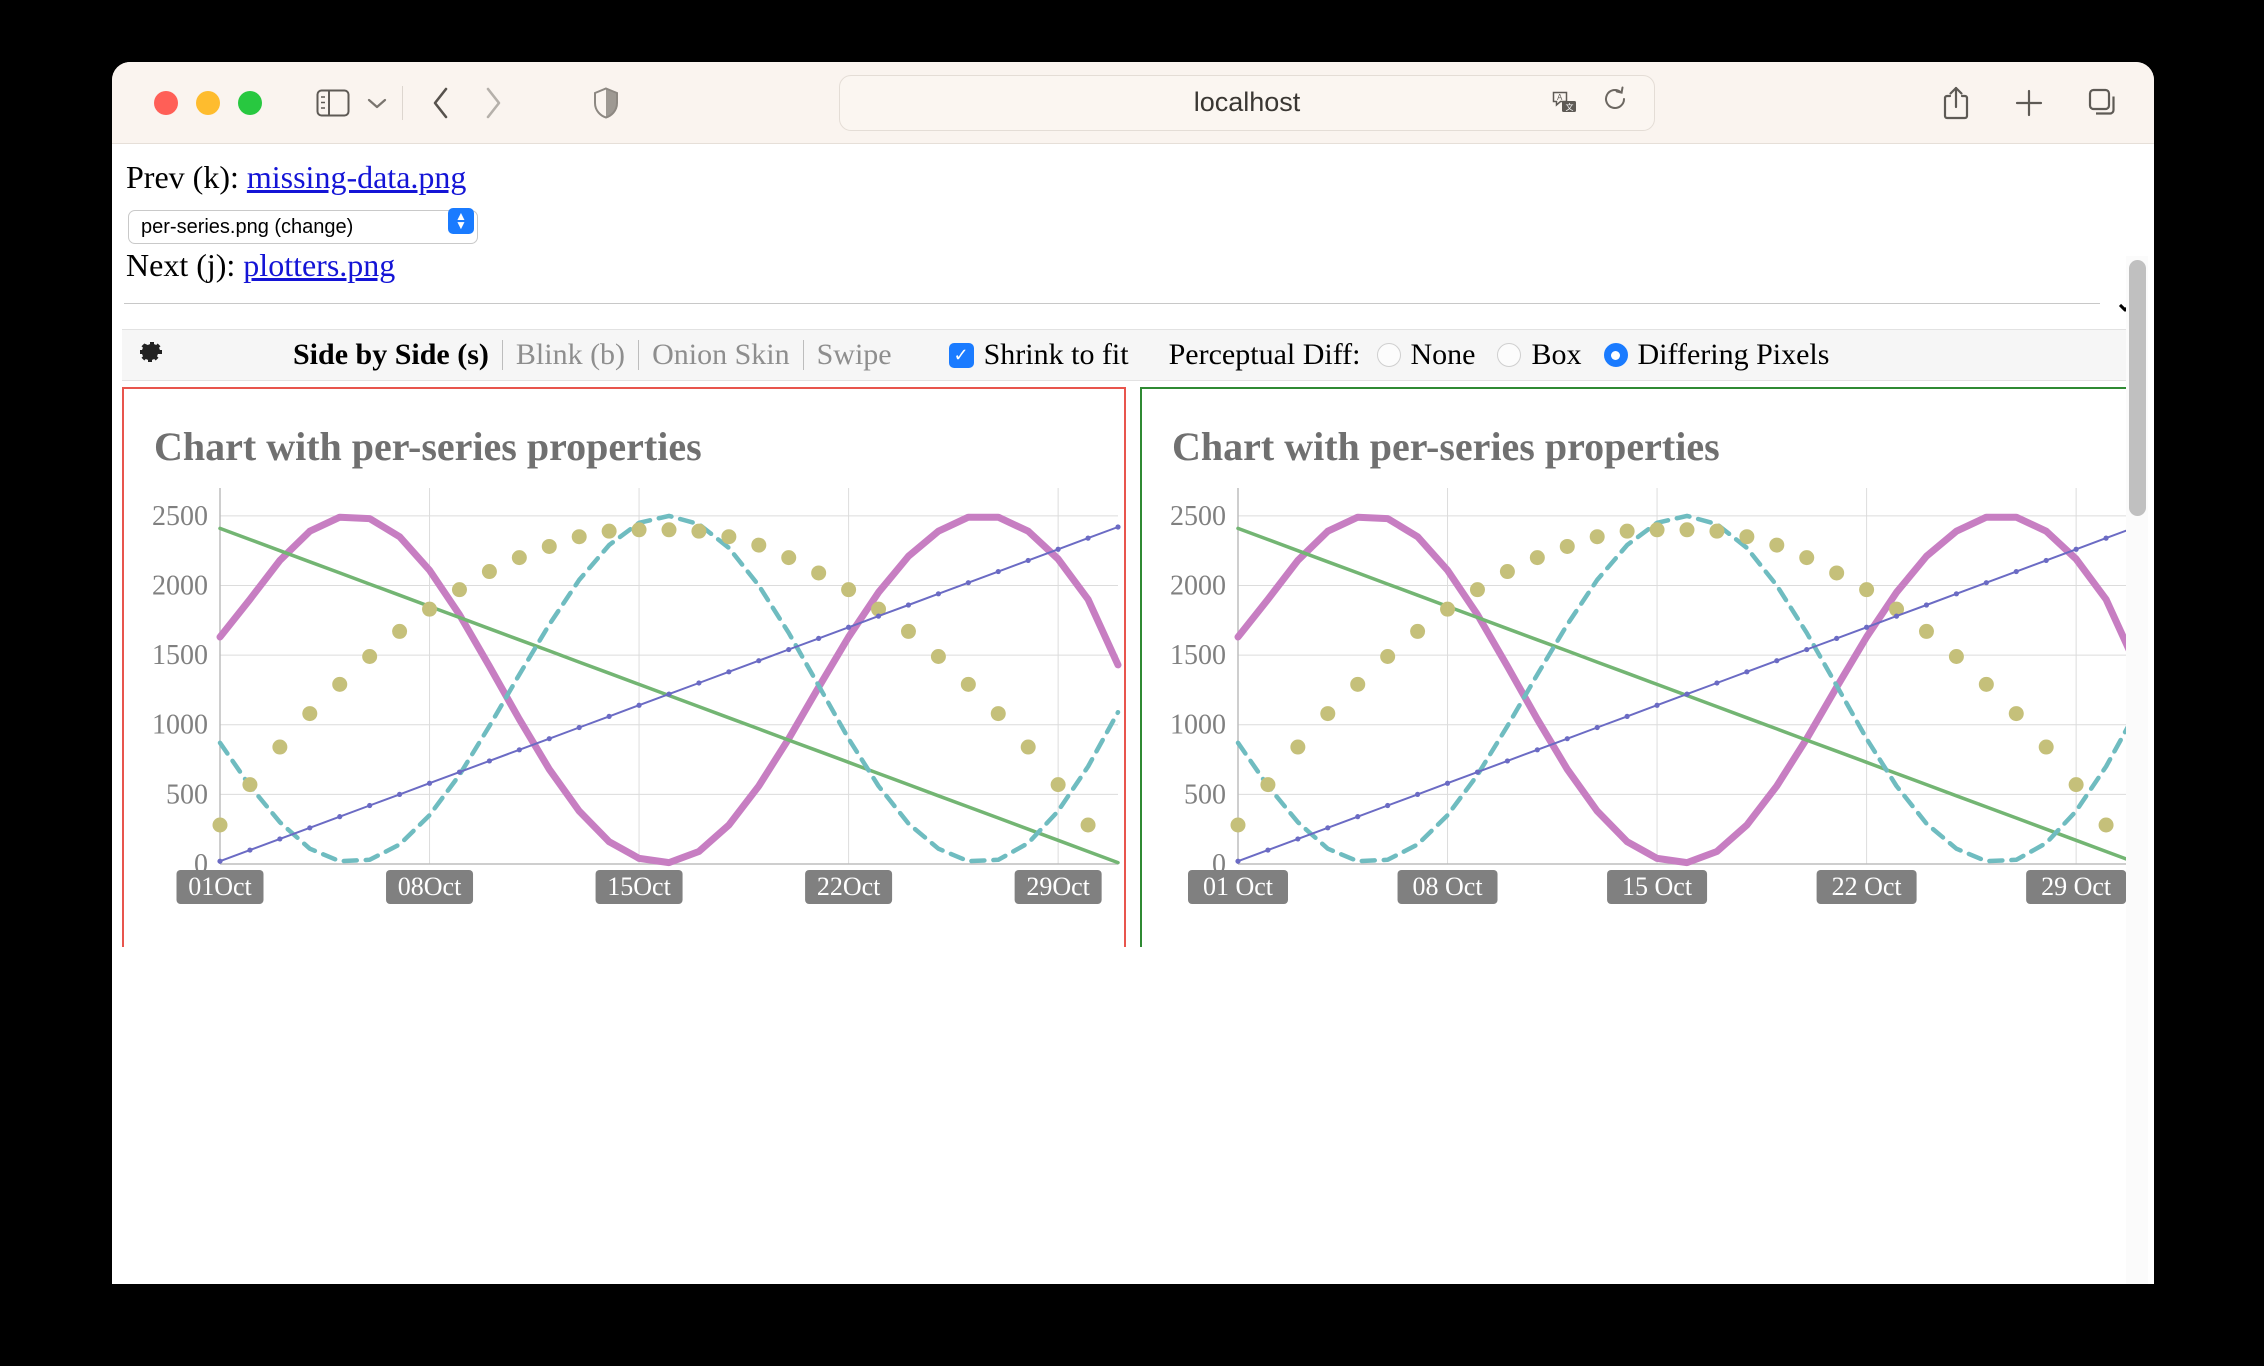 The height and width of the screenshot is (1366, 2264). I want to click on chevron-down-icon, so click(377, 103).